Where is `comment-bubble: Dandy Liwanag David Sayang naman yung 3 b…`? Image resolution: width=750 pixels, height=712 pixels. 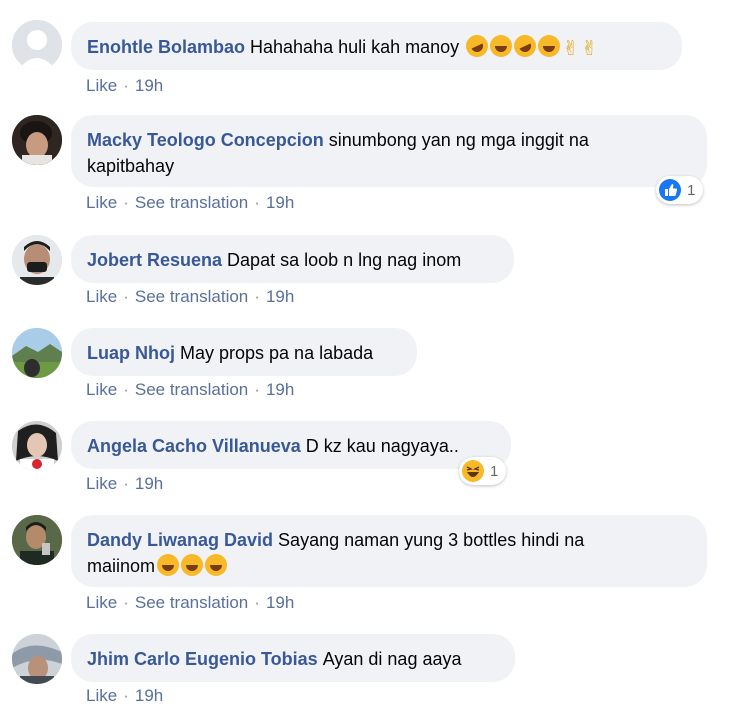 comment-bubble: Dandy Liwanag David Sayang naman yung 3 b… is located at coordinates (389, 551).